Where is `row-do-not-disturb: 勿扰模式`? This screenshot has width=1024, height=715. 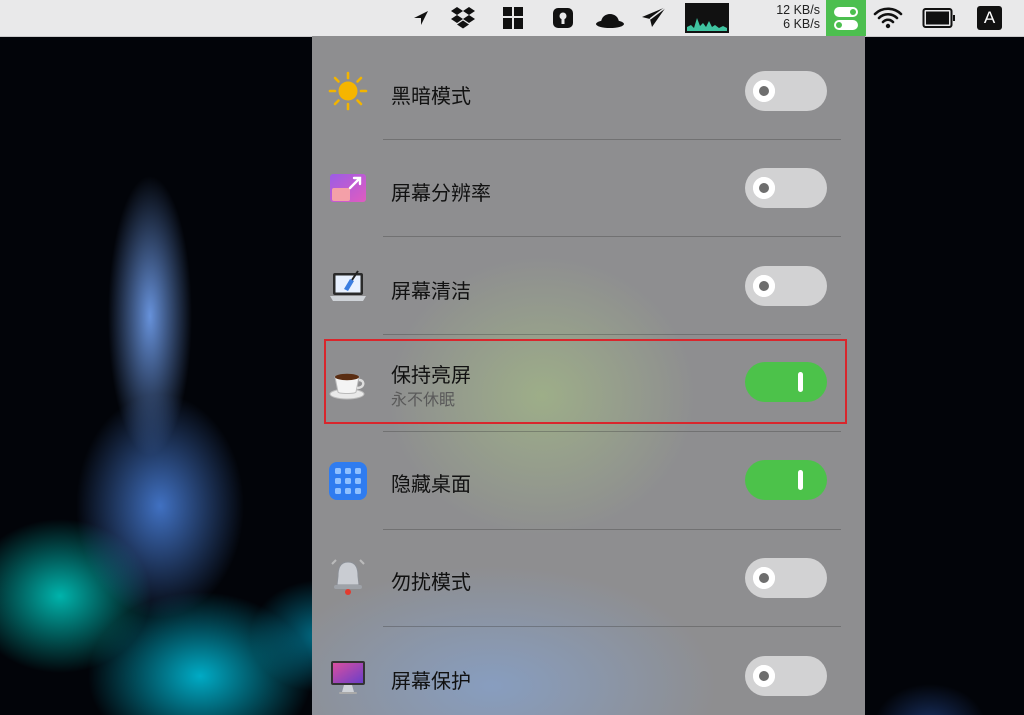
row-do-not-disturb: 勿扰模式 is located at coordinates (588, 577).